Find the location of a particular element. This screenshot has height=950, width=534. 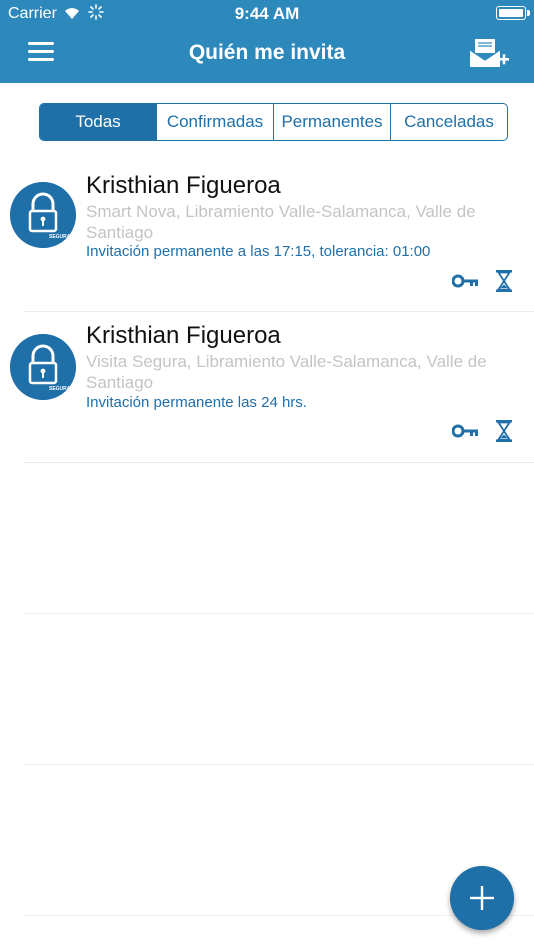

page-title: Quién me invita is located at coordinates (267, 52).